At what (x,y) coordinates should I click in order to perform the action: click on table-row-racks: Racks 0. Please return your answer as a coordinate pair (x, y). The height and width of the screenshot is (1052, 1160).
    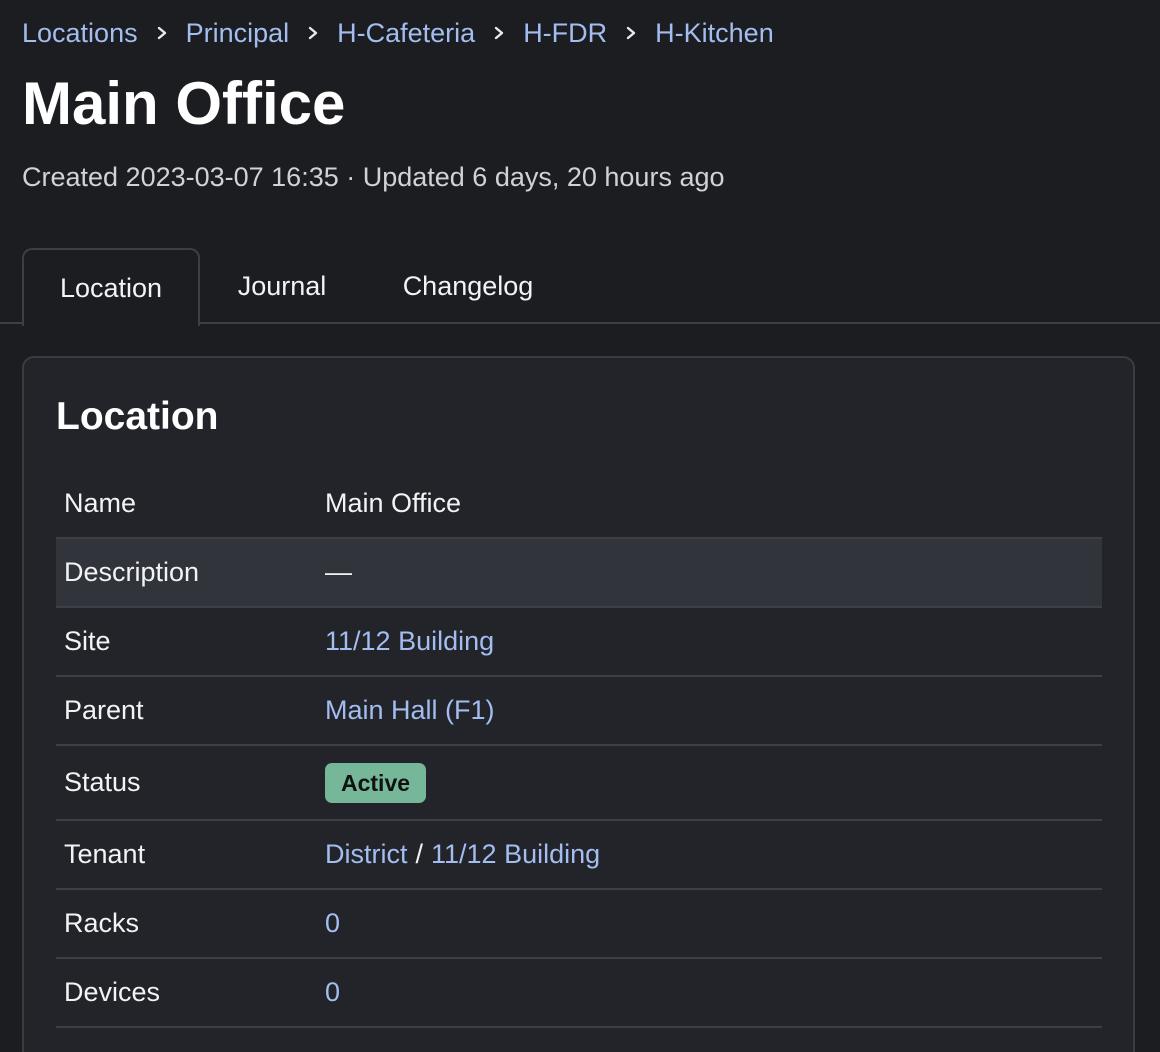
    Looking at the image, I should click on (579, 924).